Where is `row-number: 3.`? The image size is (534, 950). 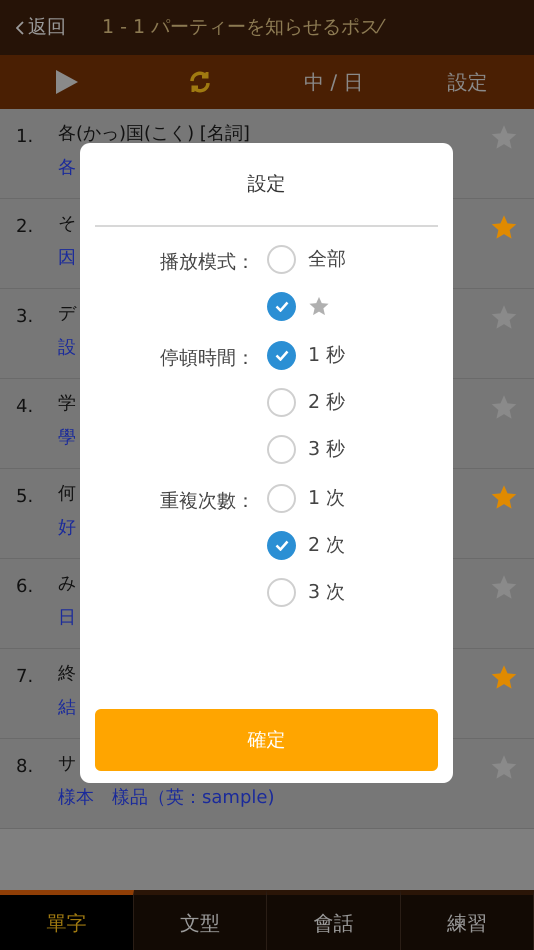
row-number: 3. is located at coordinates (25, 317).